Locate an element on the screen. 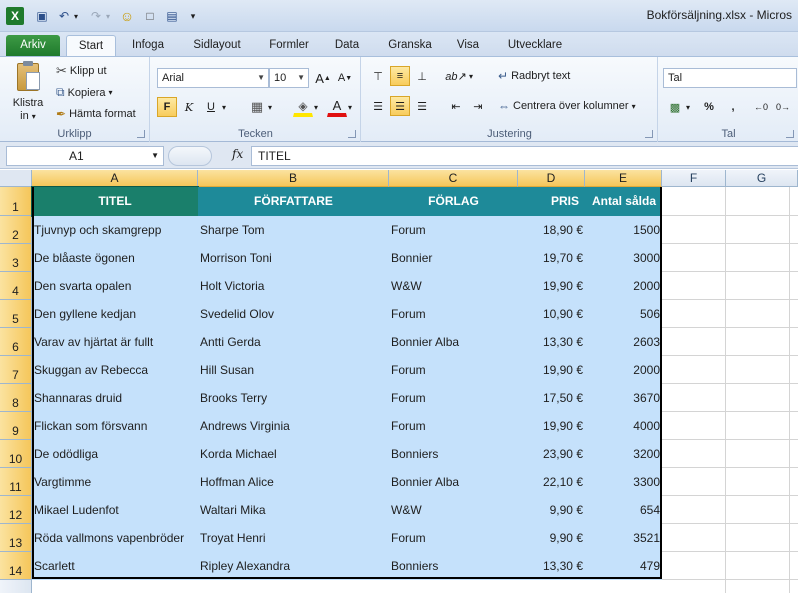 The height and width of the screenshot is (593, 798). row-header-3: 3 is located at coordinates (16, 258).